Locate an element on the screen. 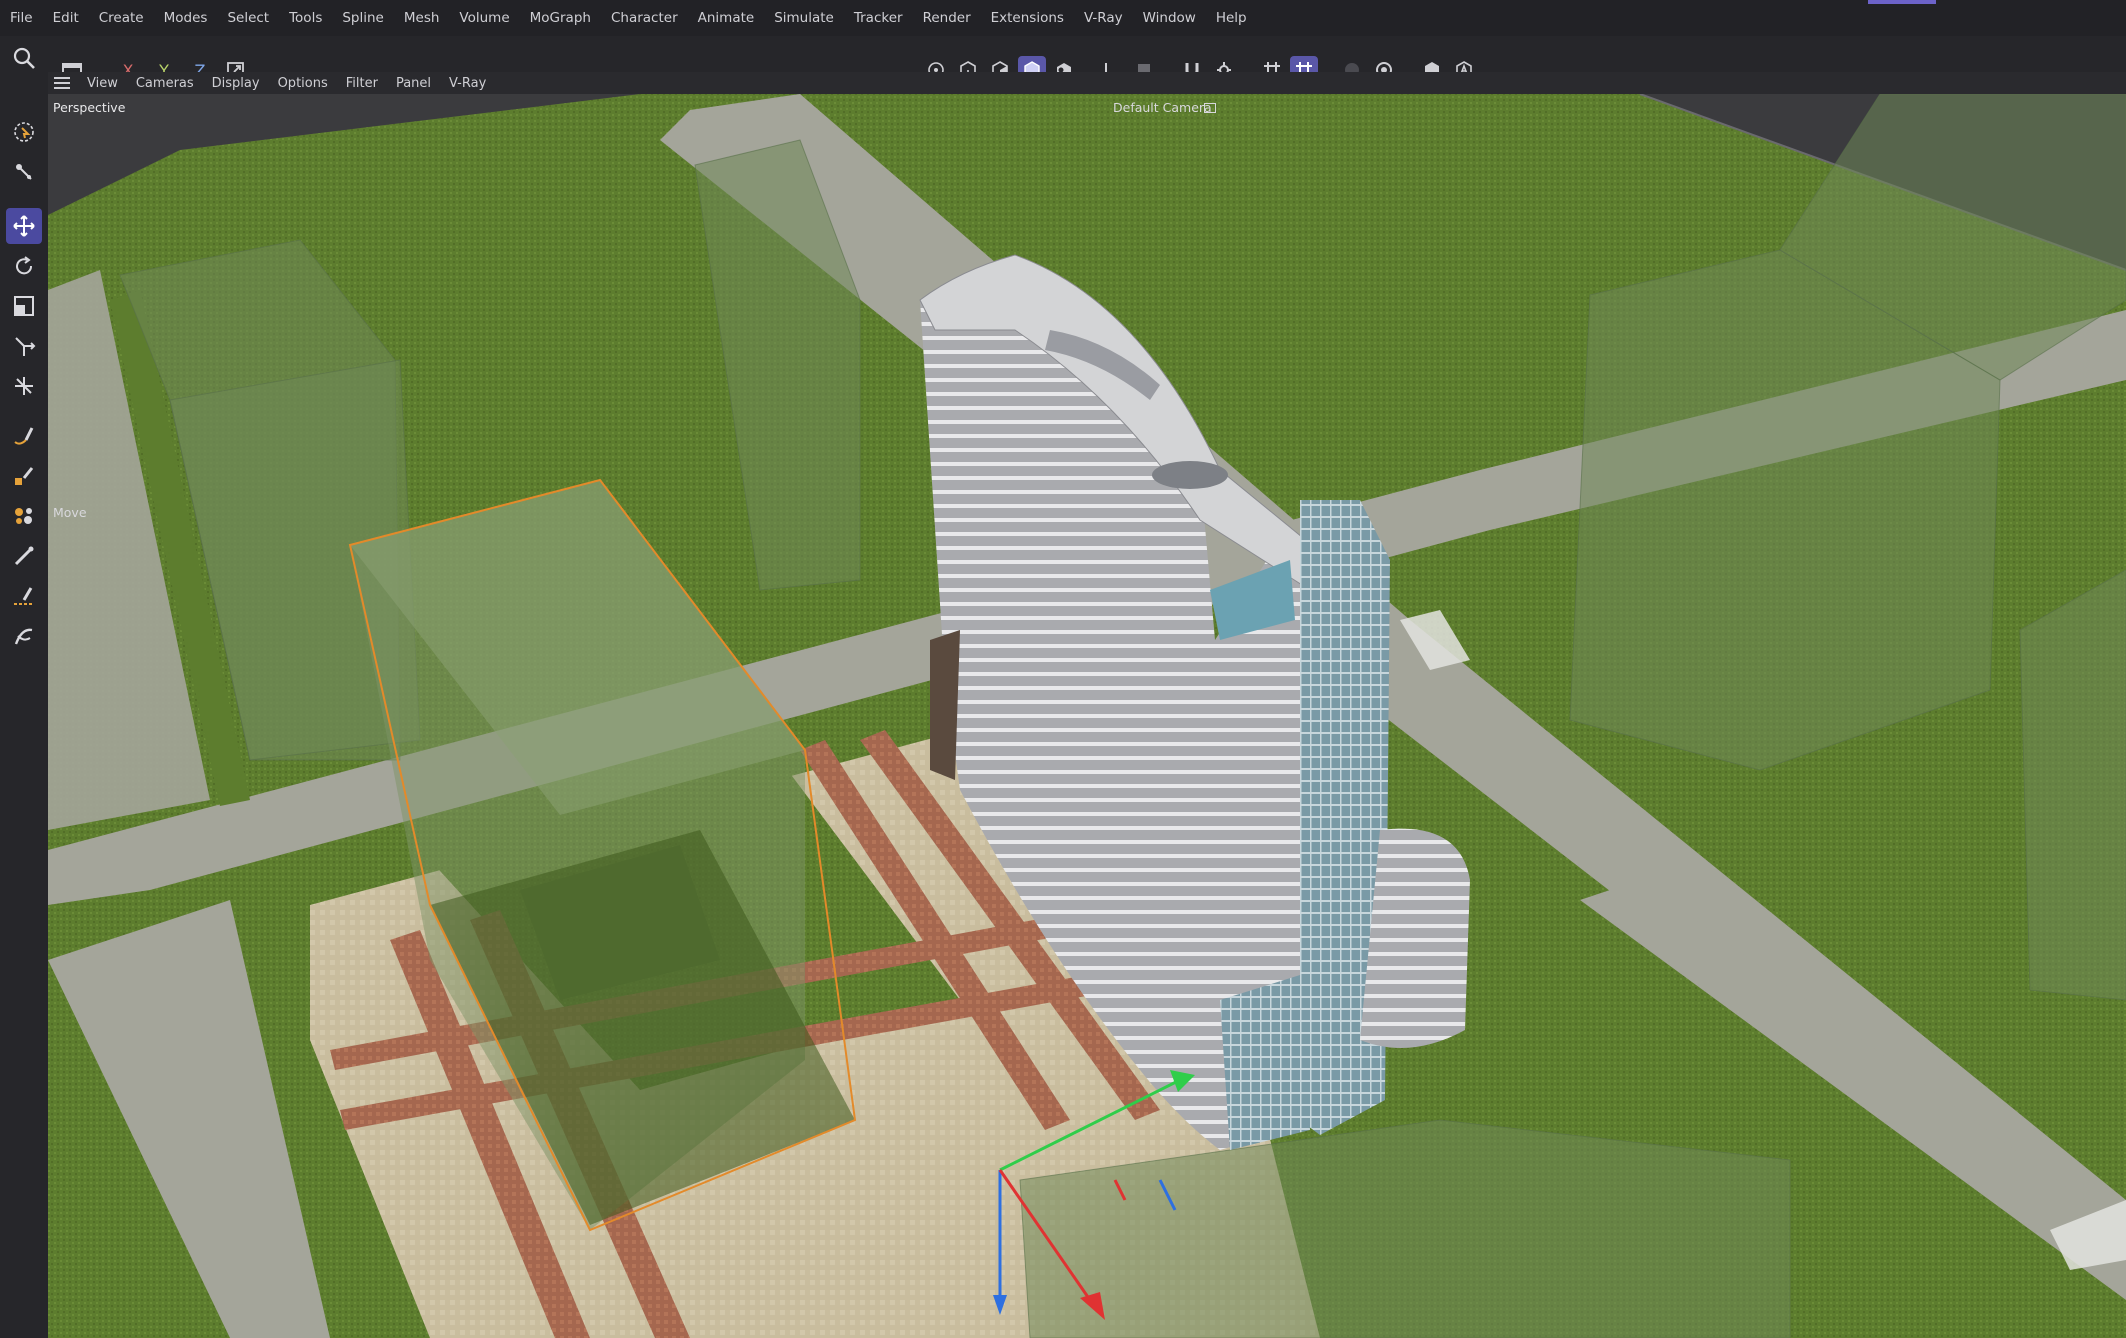  menu-render: Render is located at coordinates (947, 18).